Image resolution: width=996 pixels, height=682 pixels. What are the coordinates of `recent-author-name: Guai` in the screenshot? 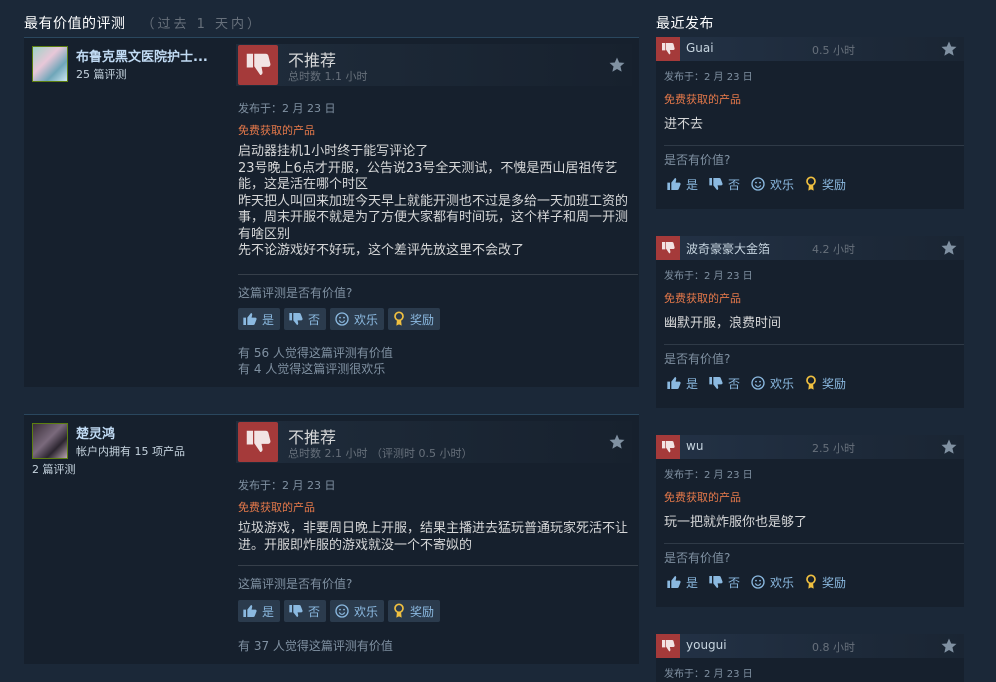 It's located at (741, 48).